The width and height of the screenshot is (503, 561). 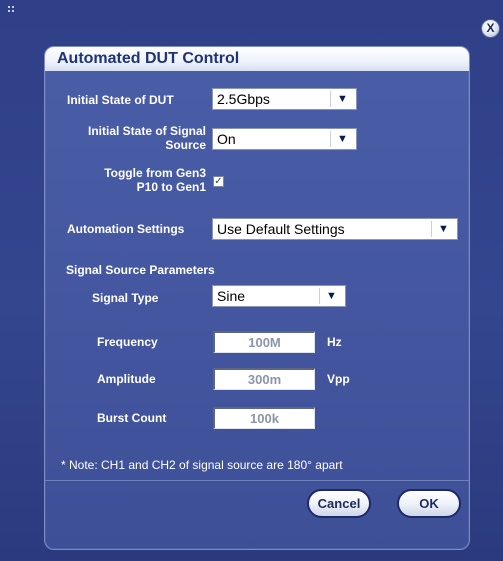 I want to click on ok-button: OK, so click(x=429, y=503).